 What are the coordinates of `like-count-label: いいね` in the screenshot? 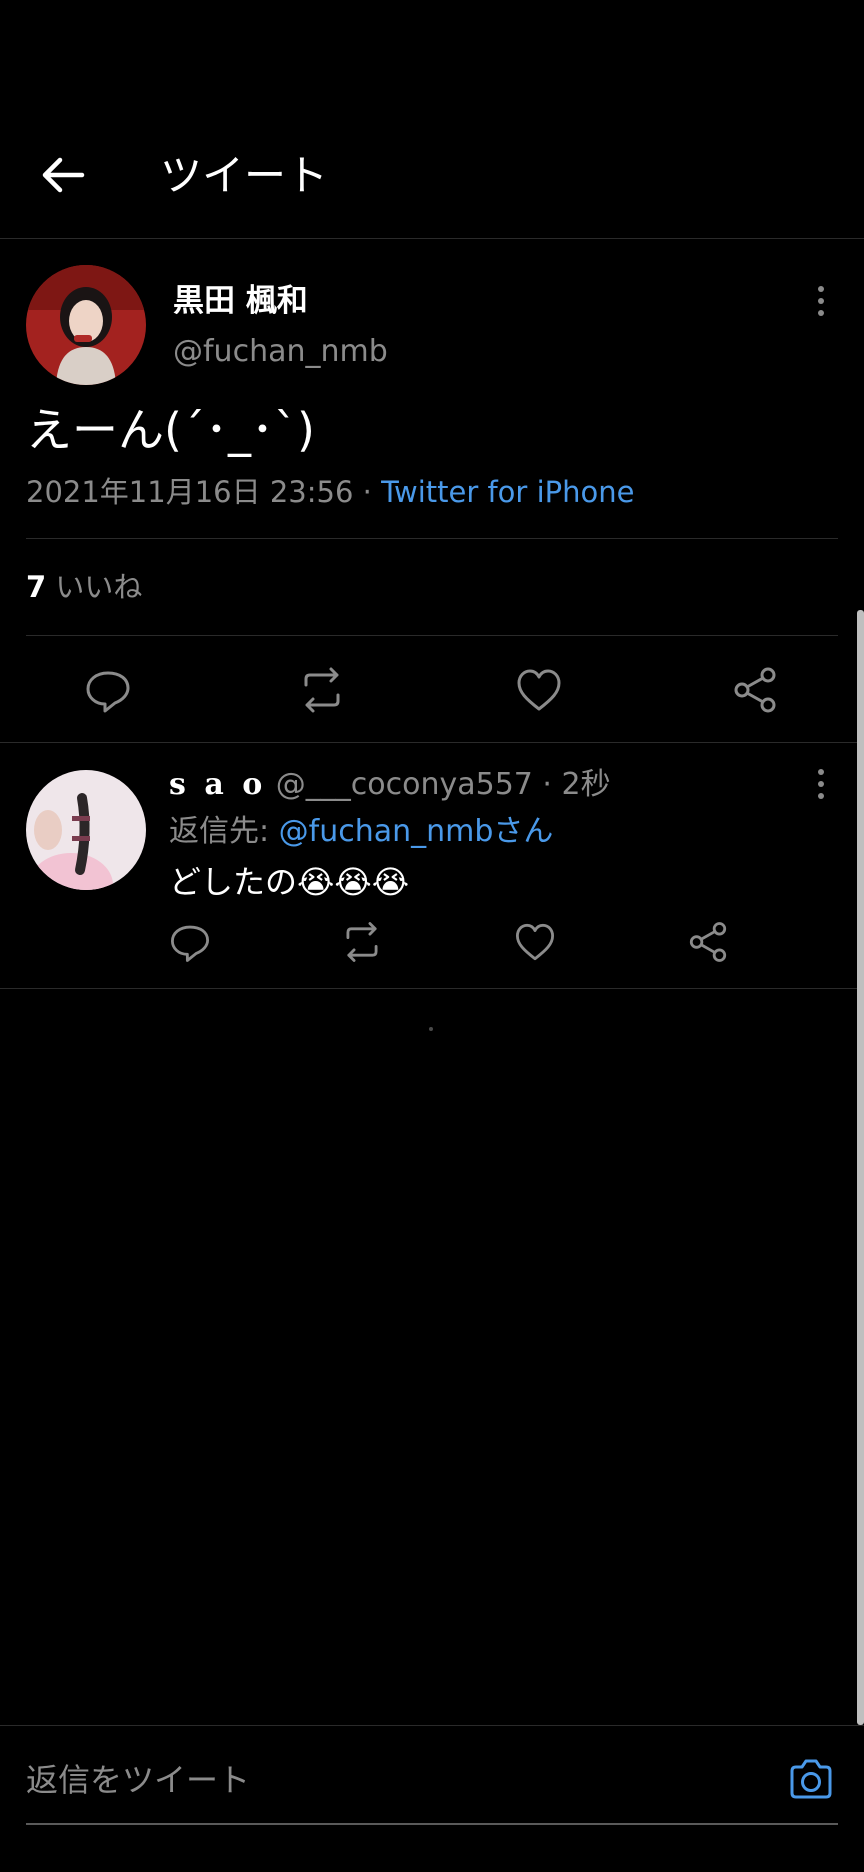 It's located at (94, 587).